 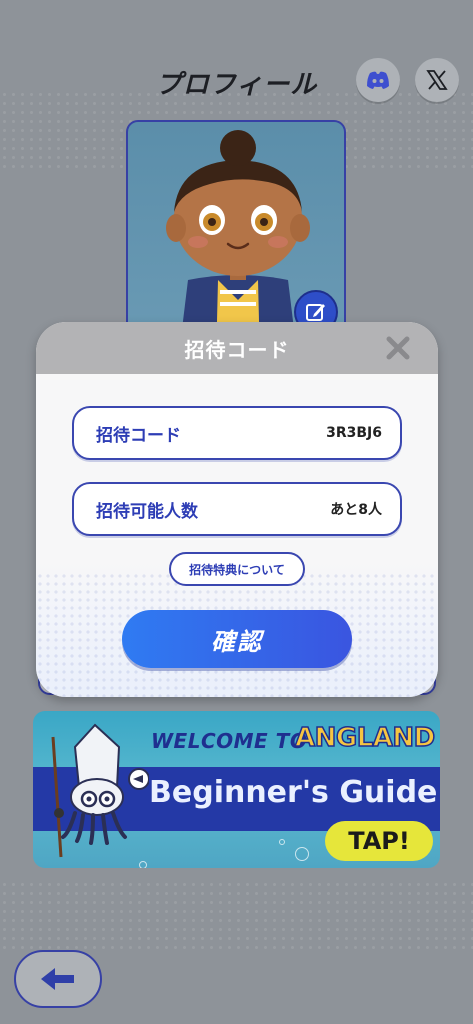 I want to click on invite-code-field: 招待コード 3R3BJ6, so click(x=237, y=433).